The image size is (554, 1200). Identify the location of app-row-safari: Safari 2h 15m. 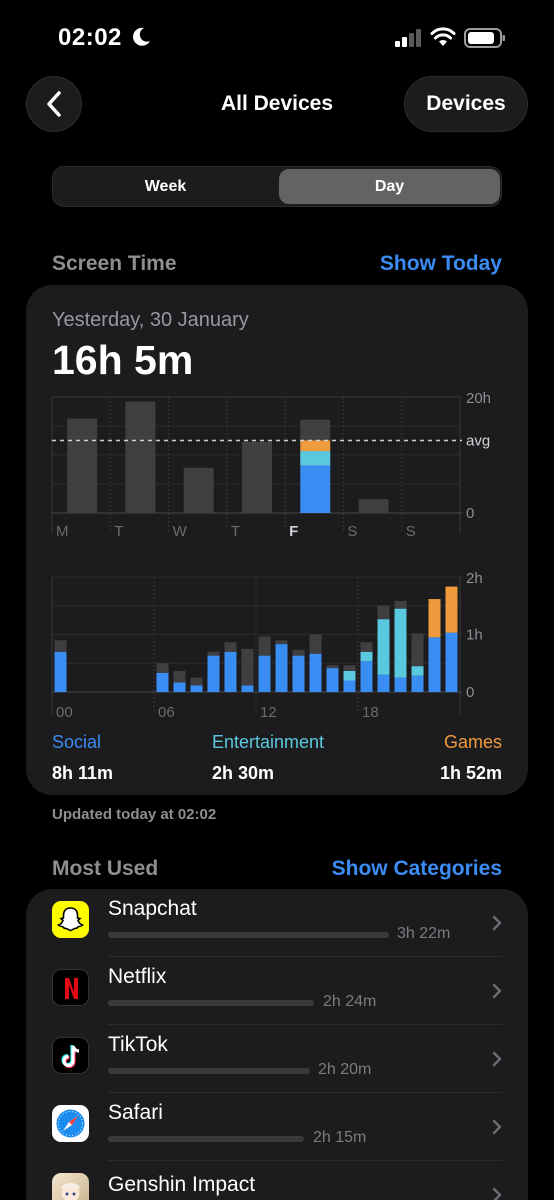
(277, 1127).